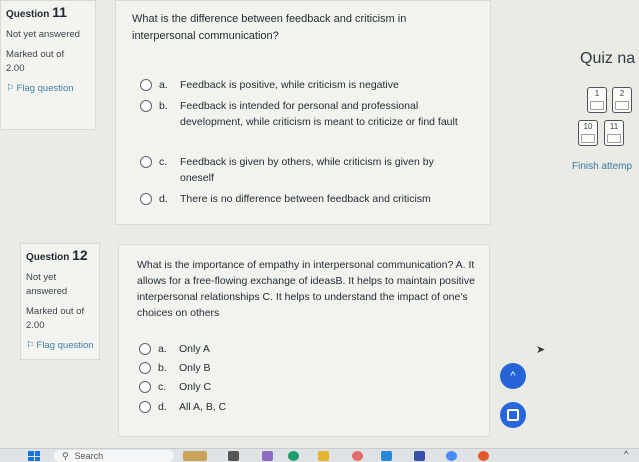 The image size is (639, 462). What do you see at coordinates (451, 456) in the screenshot?
I see `chrome-icon` at bounding box center [451, 456].